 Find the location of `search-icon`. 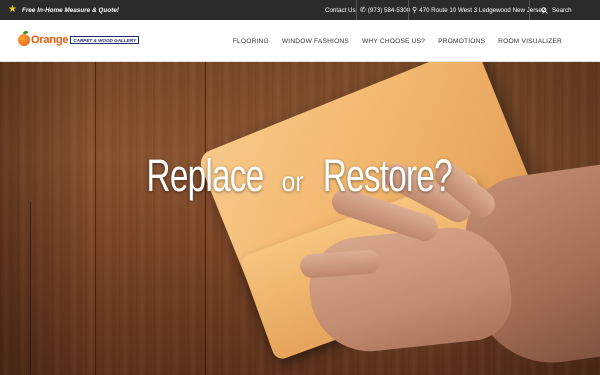

search-icon is located at coordinates (544, 10).